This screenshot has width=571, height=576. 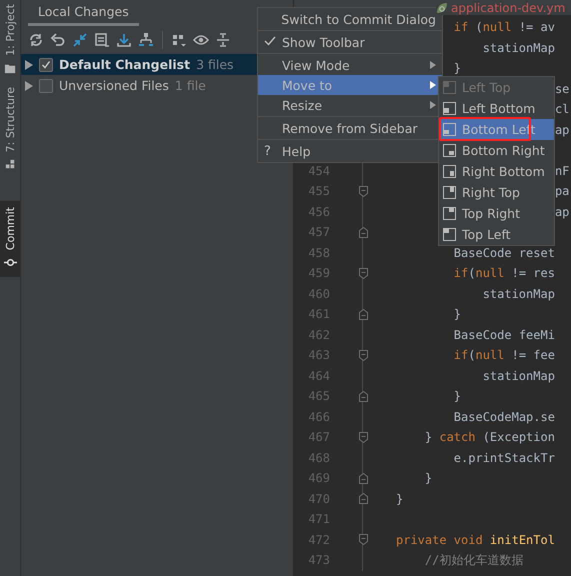 What do you see at coordinates (489, 437) in the screenshot?
I see `code-line: } catch (Exception` at bounding box center [489, 437].